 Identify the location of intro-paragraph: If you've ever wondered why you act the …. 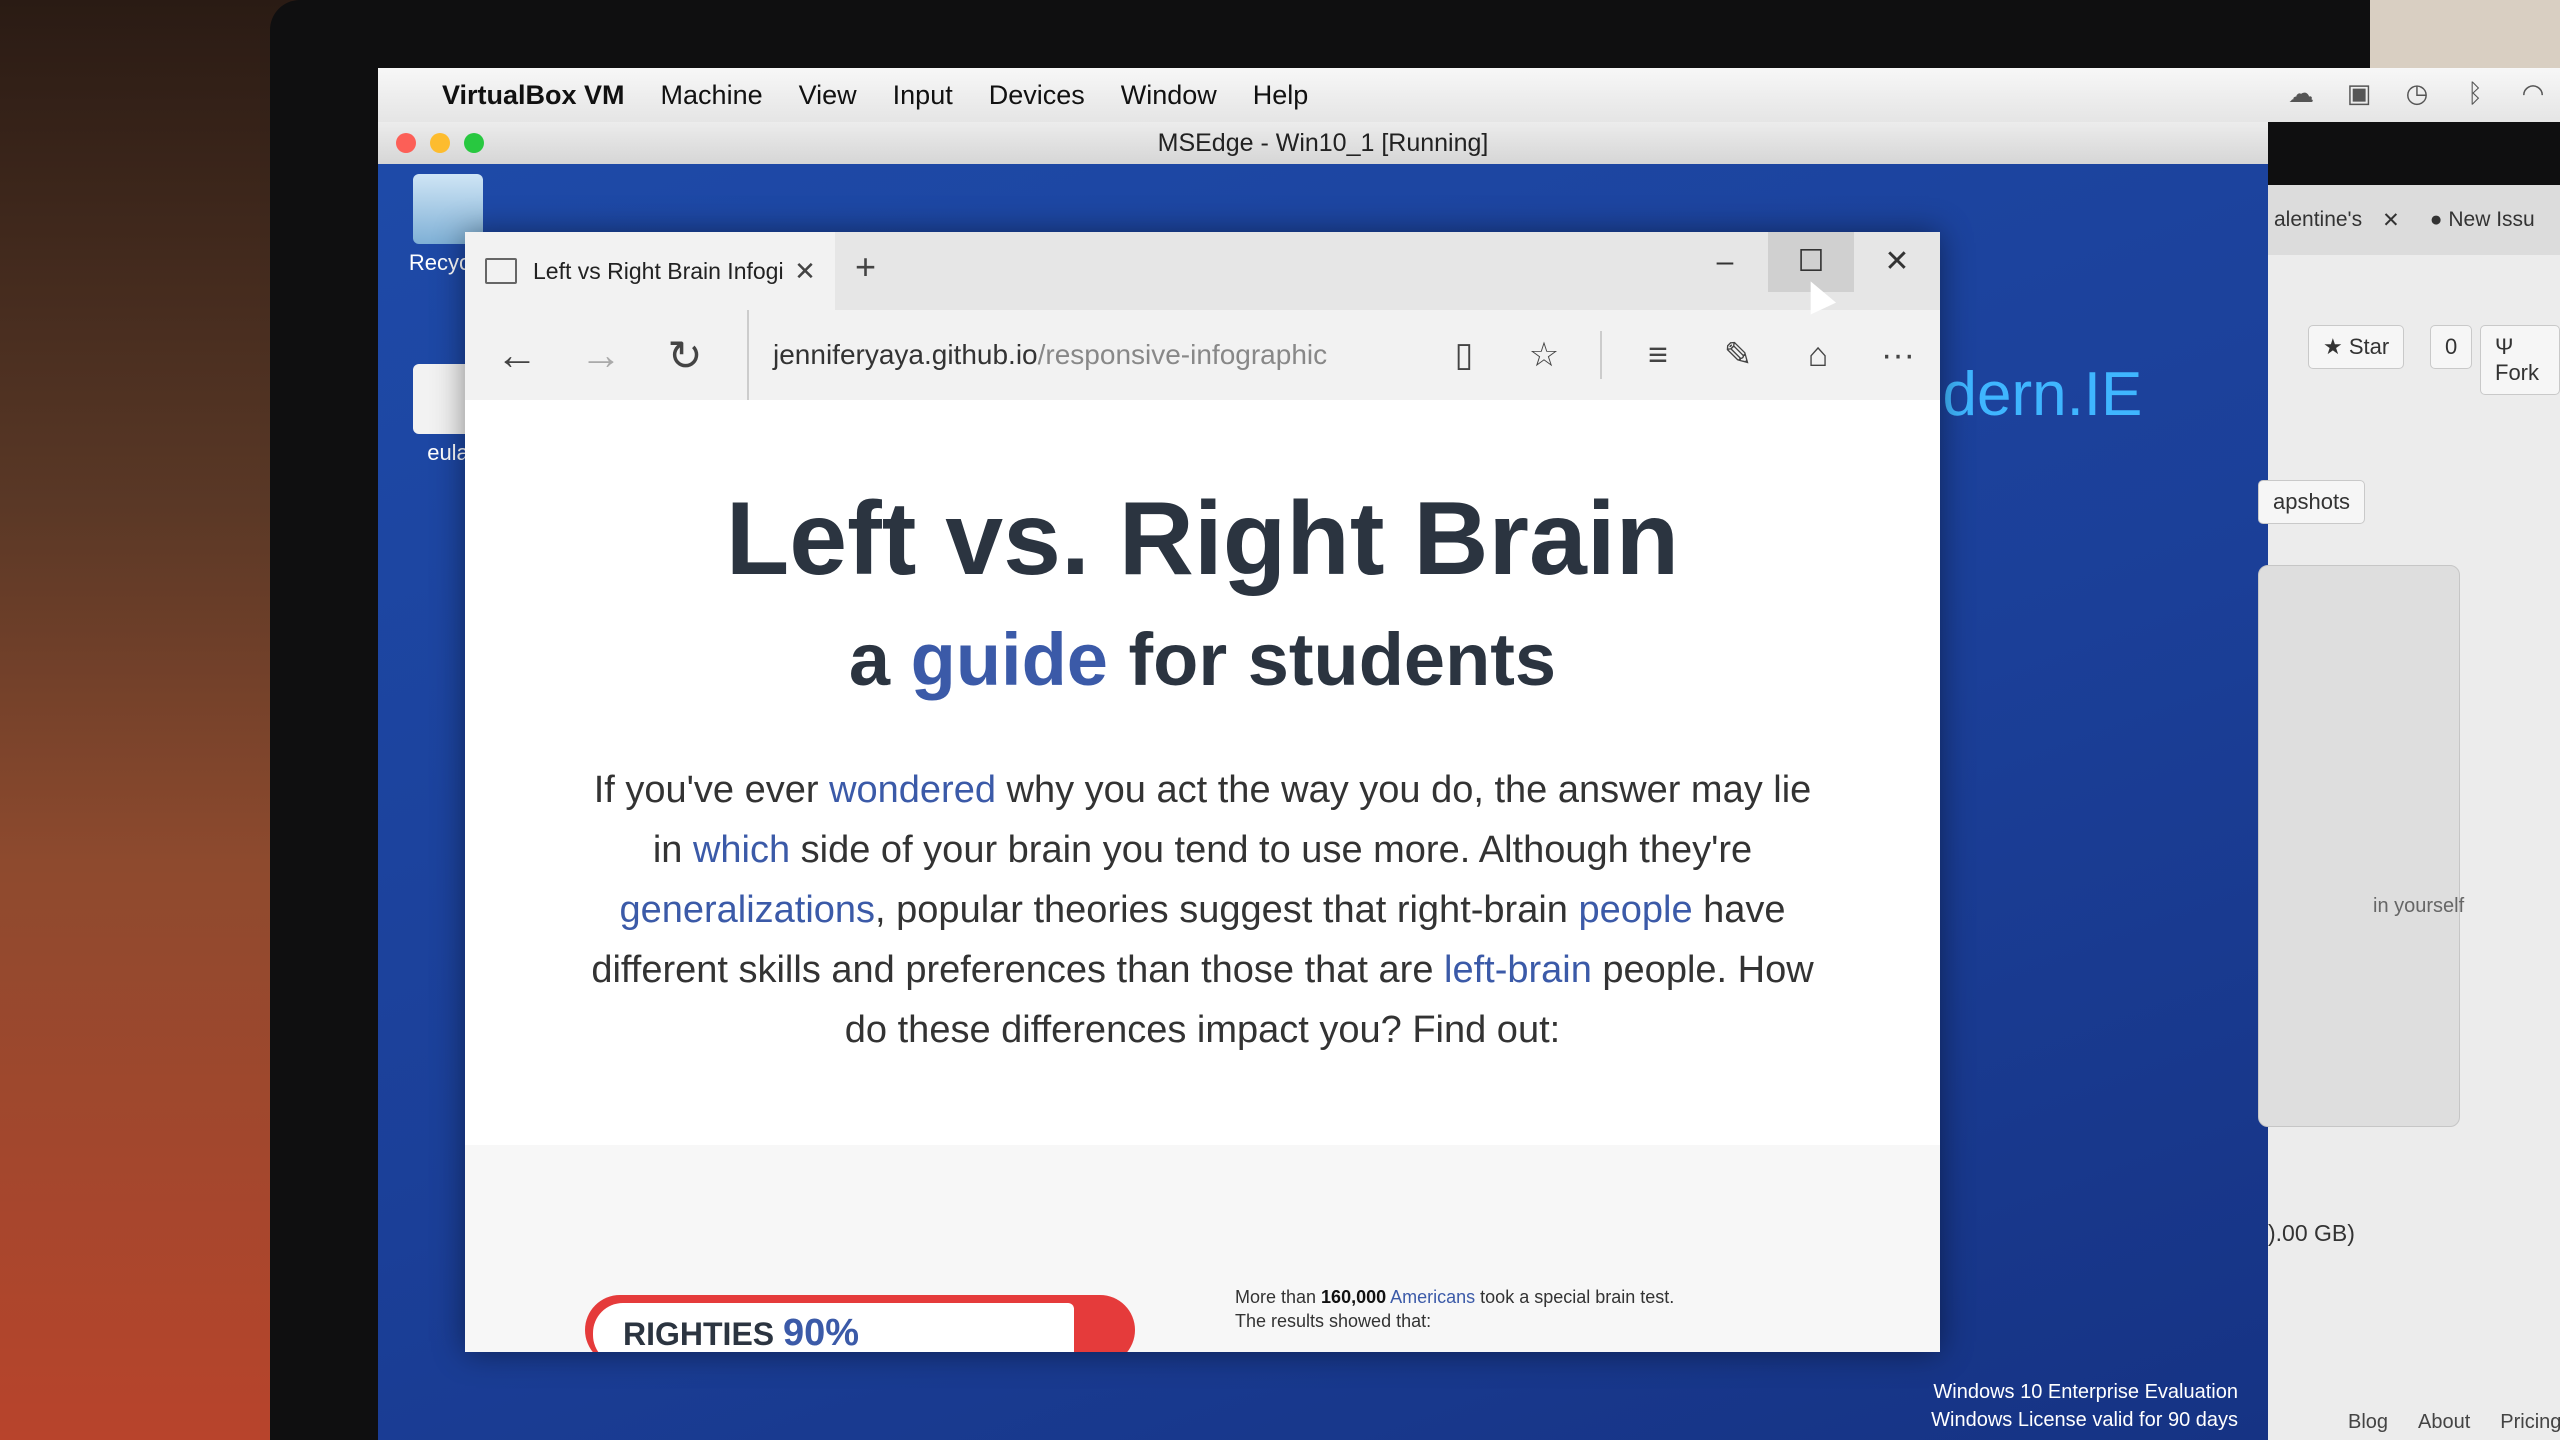
(1203, 910).